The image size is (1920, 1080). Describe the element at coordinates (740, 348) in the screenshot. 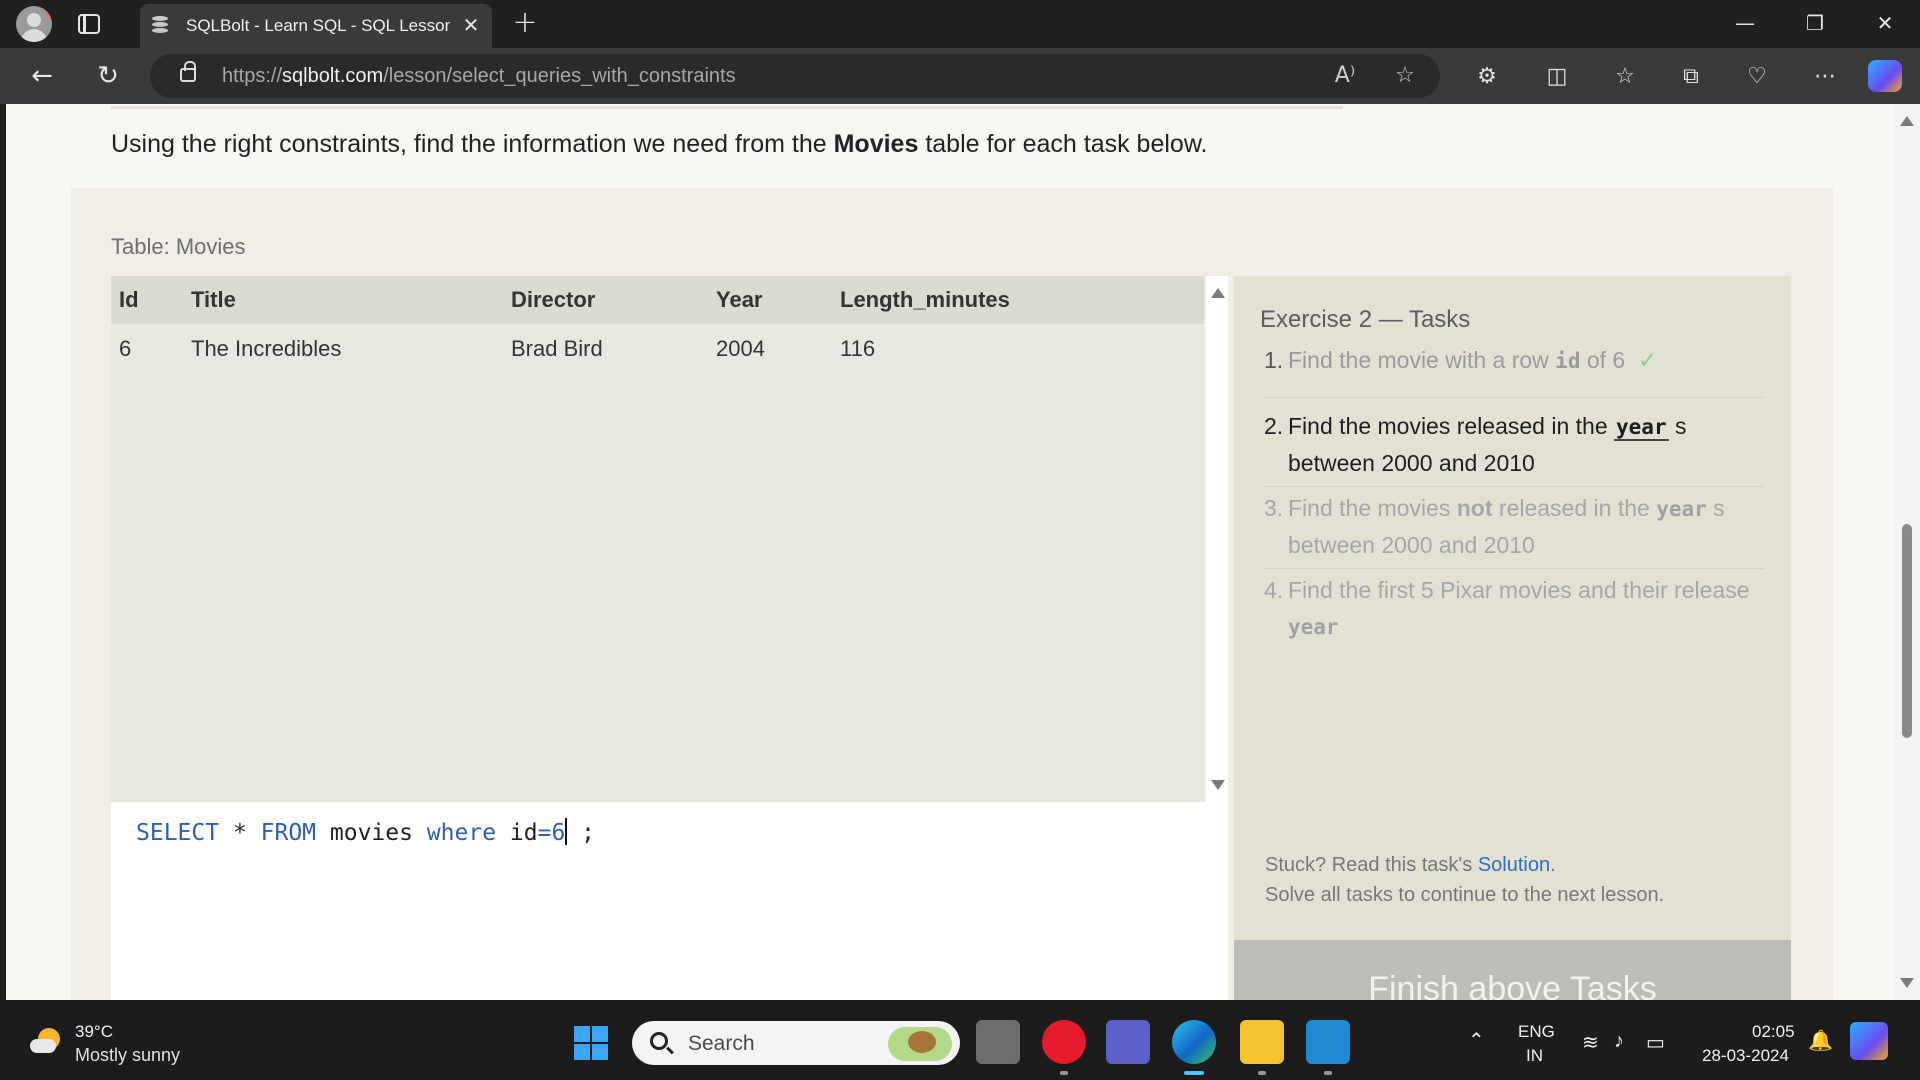

I see `table-cell: 2004` at that location.